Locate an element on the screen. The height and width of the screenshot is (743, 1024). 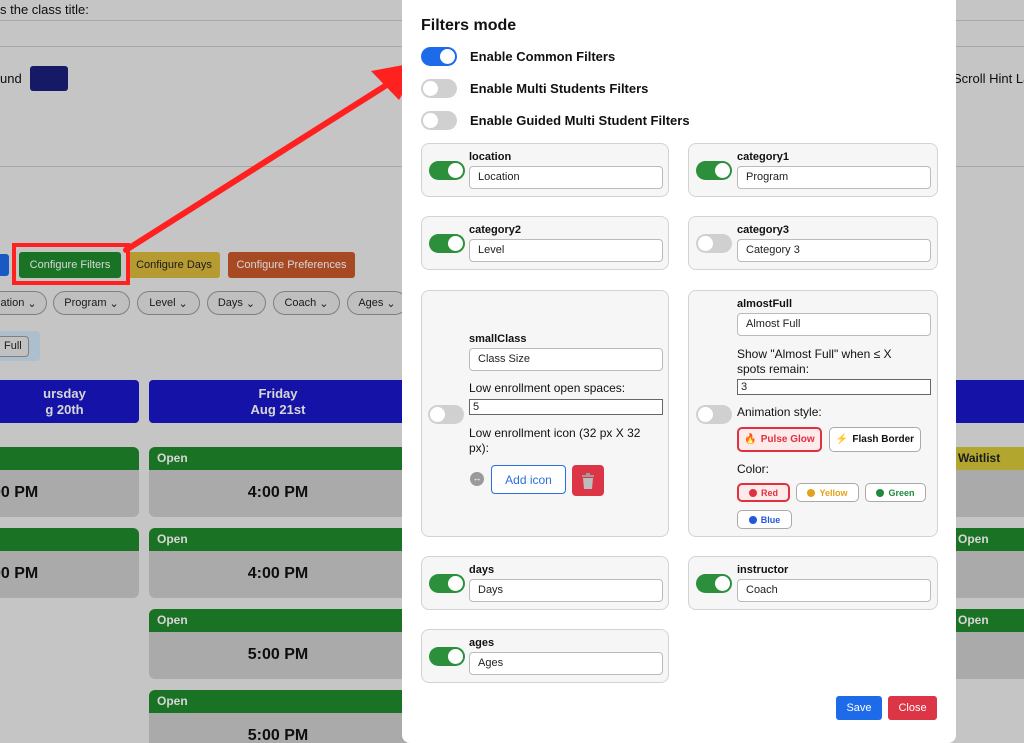
filter-key: almostFull is located at coordinates (765, 304).